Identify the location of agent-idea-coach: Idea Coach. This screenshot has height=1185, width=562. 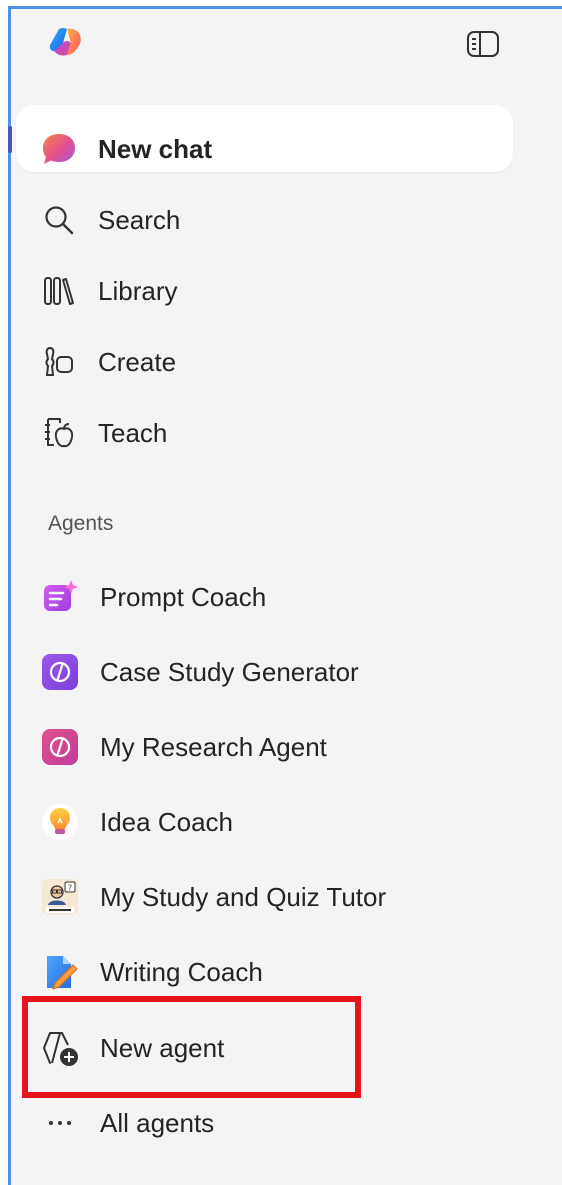
(136, 822).